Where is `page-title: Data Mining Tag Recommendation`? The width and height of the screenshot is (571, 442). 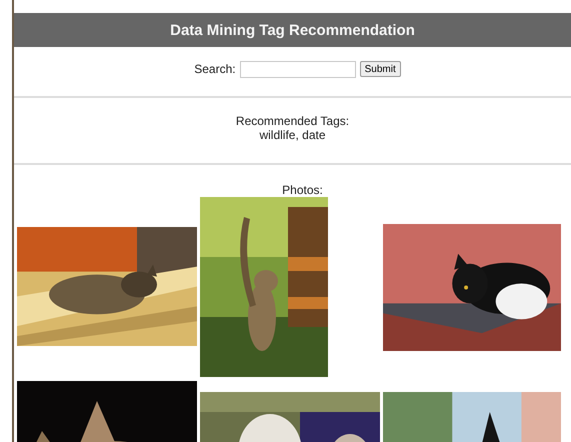 page-title: Data Mining Tag Recommendation is located at coordinates (292, 30).